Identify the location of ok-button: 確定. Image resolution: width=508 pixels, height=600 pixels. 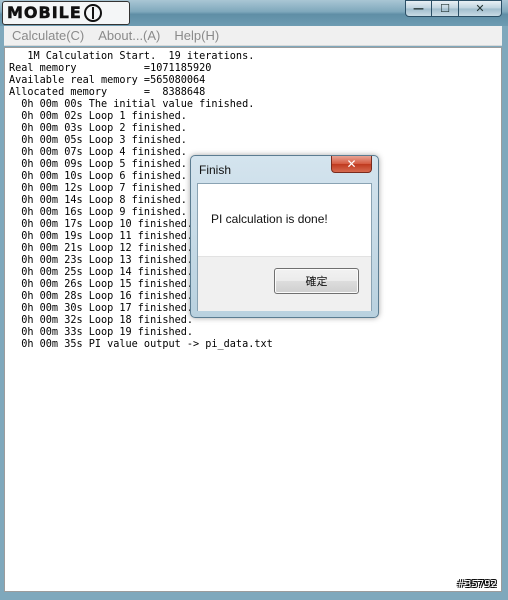
(316, 281).